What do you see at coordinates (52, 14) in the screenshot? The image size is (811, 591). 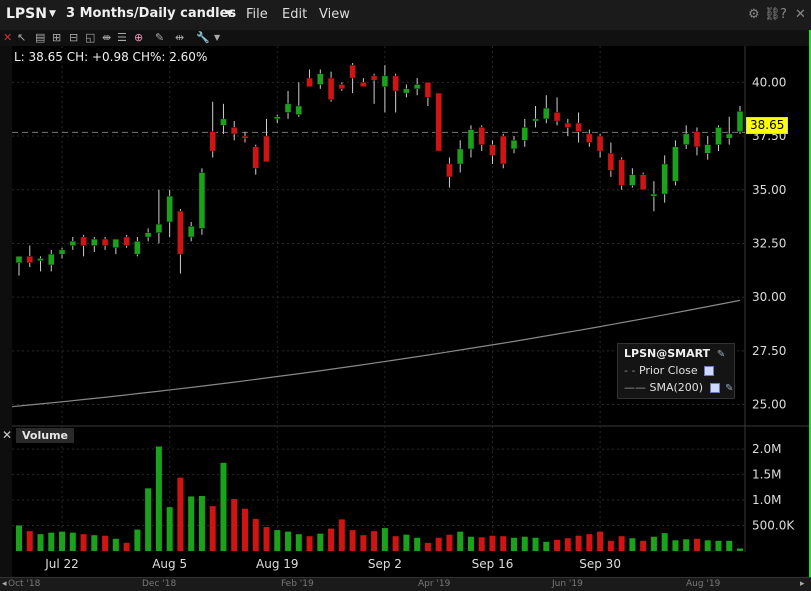 I see `symbol-dropdown-icon: ▼` at bounding box center [52, 14].